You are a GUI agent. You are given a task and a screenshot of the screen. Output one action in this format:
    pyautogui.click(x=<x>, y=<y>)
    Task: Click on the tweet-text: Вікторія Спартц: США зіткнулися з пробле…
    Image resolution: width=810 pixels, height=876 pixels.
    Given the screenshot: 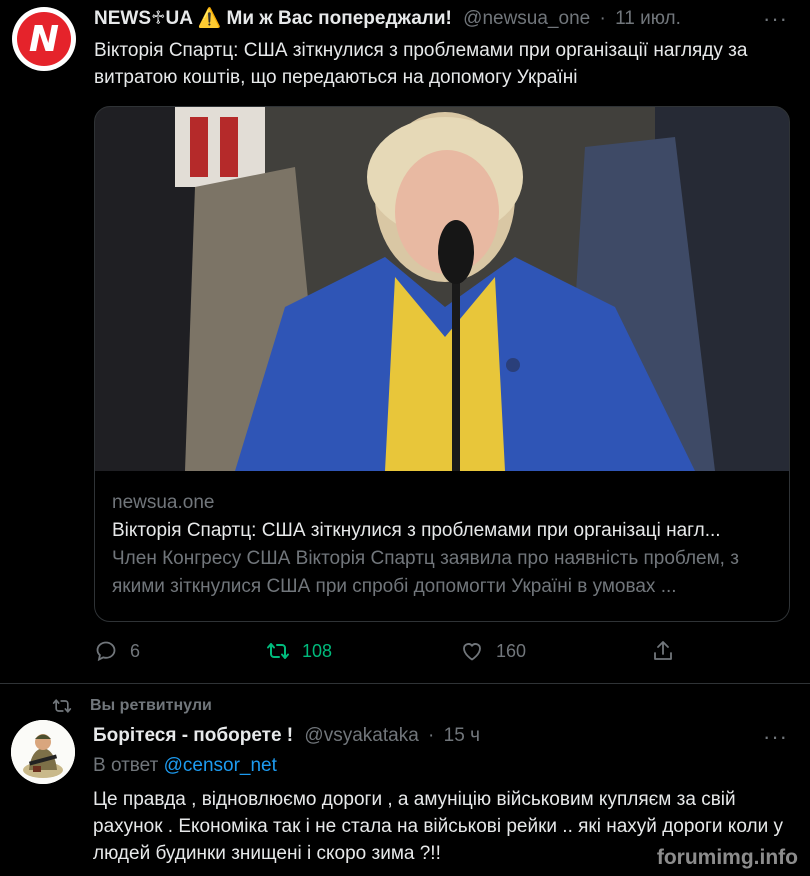 What is the action you would take?
    pyautogui.click(x=421, y=64)
    